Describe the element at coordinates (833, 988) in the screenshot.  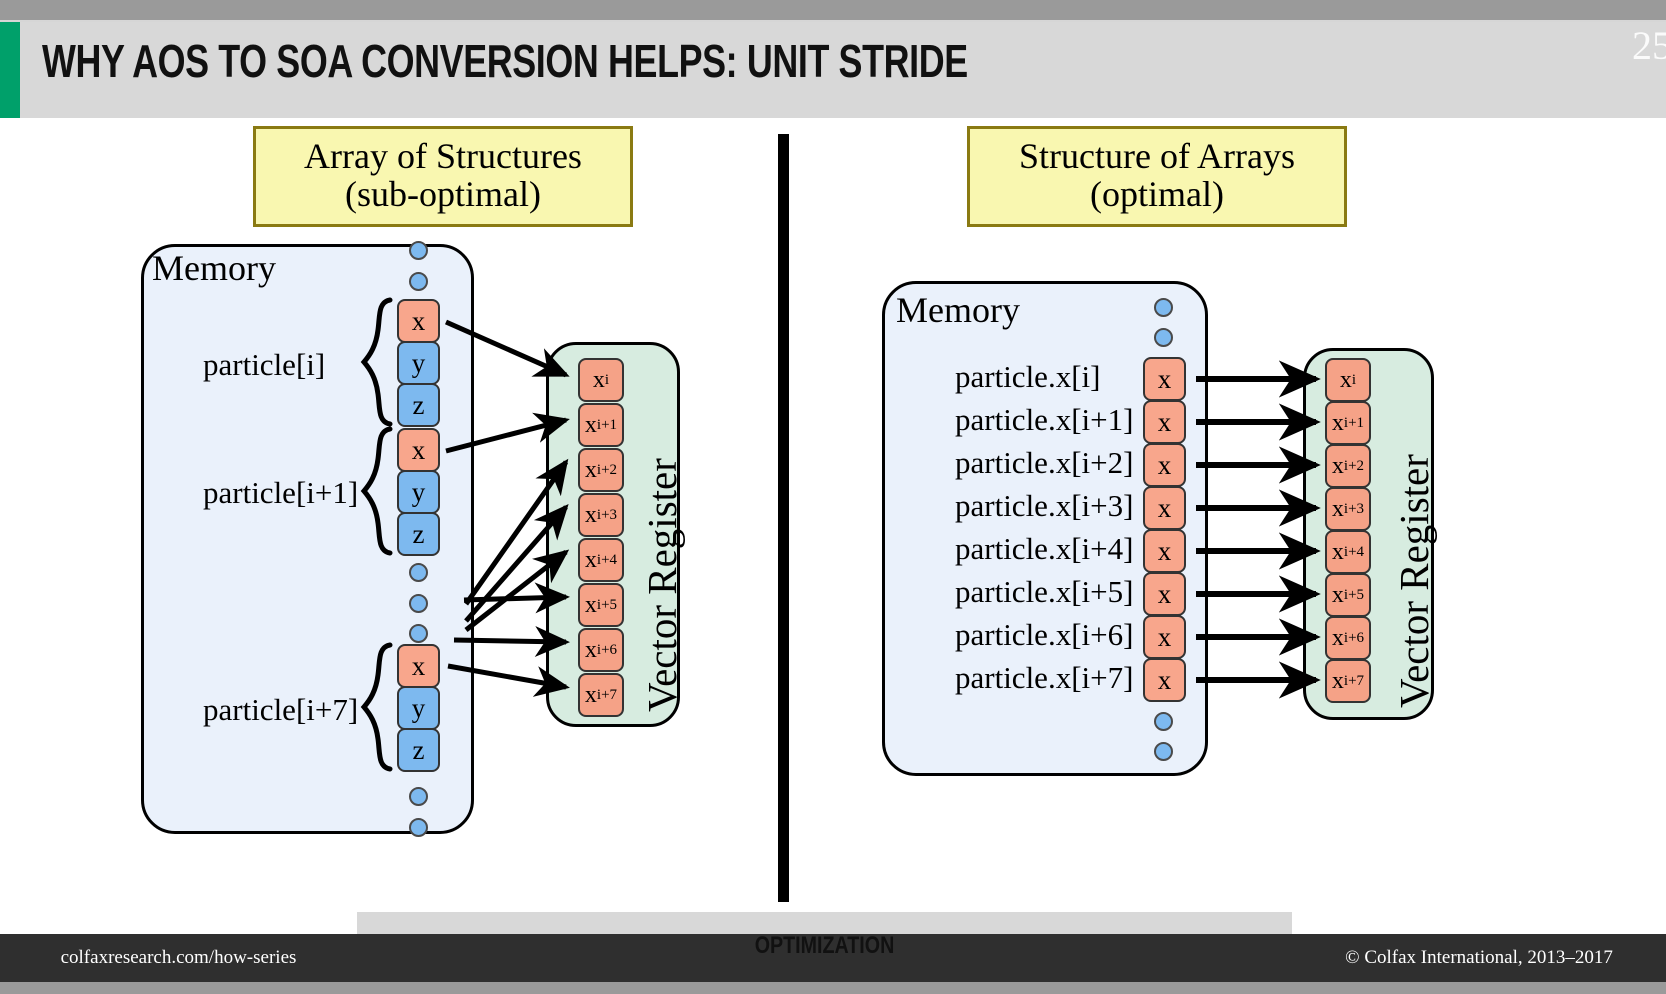
I see `bottom-strip` at that location.